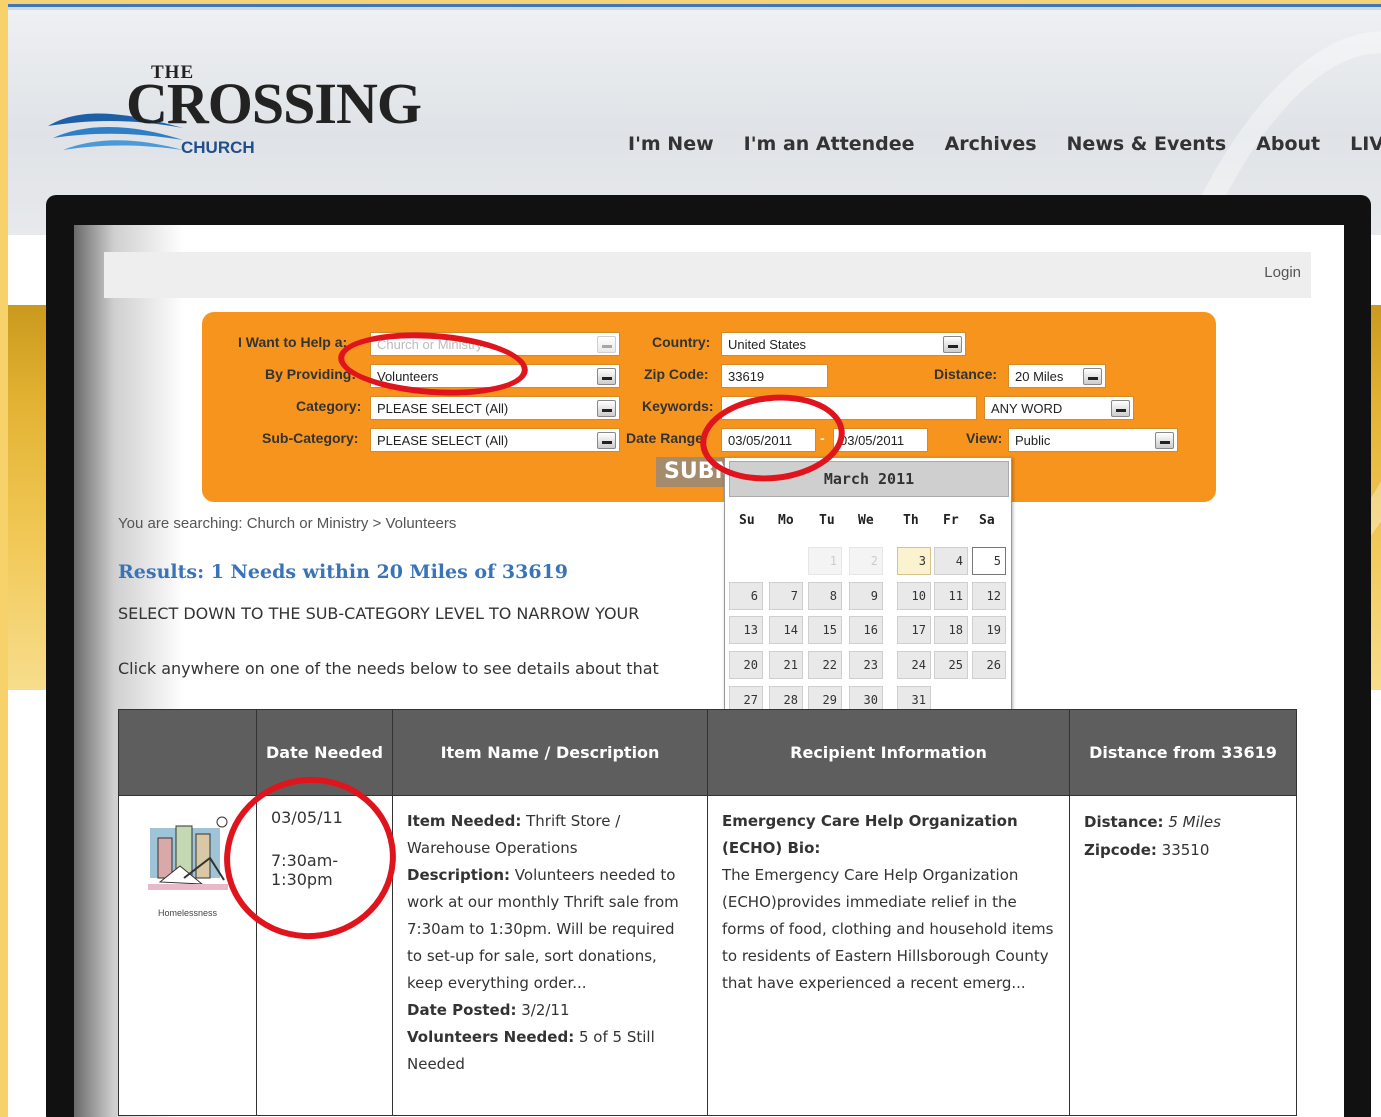  Describe the element at coordinates (786, 630) in the screenshot. I see `calendar-day: 14` at that location.